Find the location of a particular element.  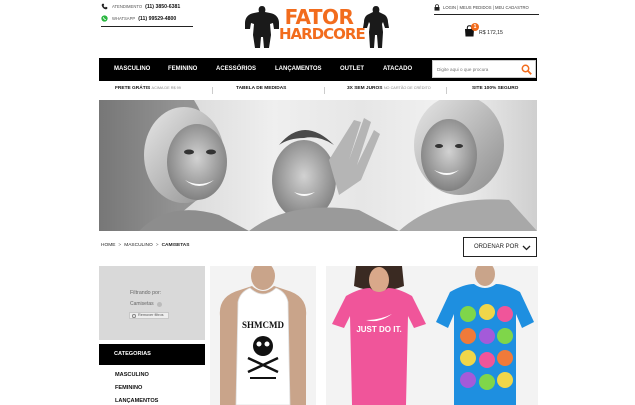

info-text: TABELA DE MEDIDAS is located at coordinates (261, 88).